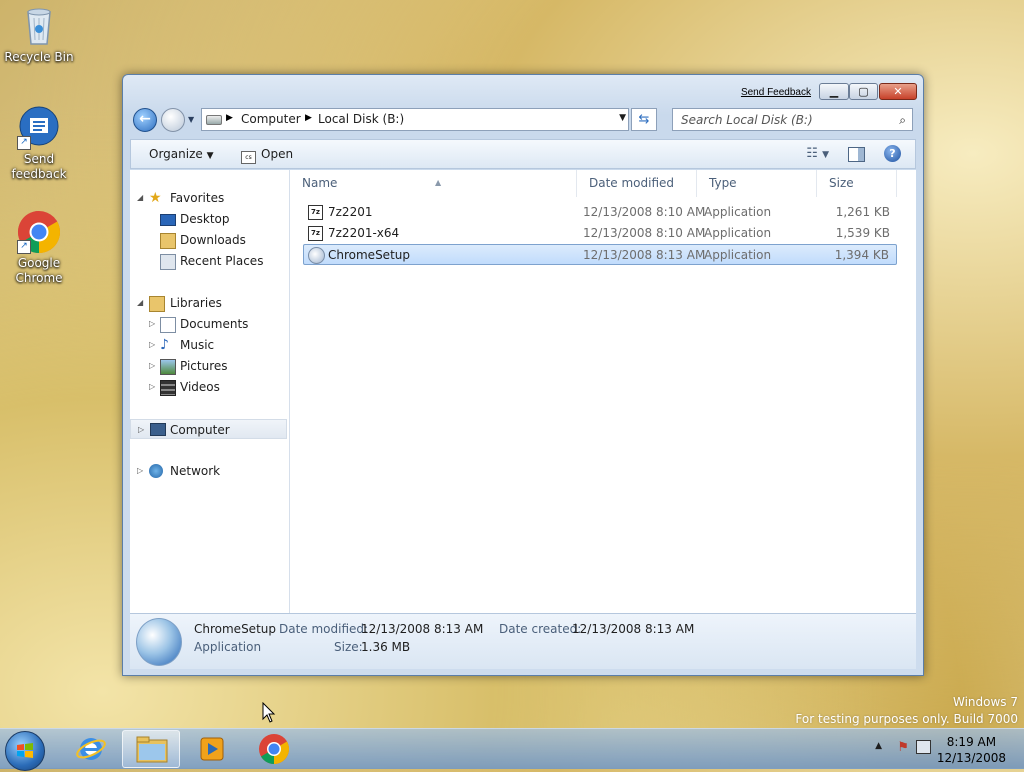 The width and height of the screenshot is (1024, 772). What do you see at coordinates (205, 219) in the screenshot?
I see `nav-label: Desktop` at bounding box center [205, 219].